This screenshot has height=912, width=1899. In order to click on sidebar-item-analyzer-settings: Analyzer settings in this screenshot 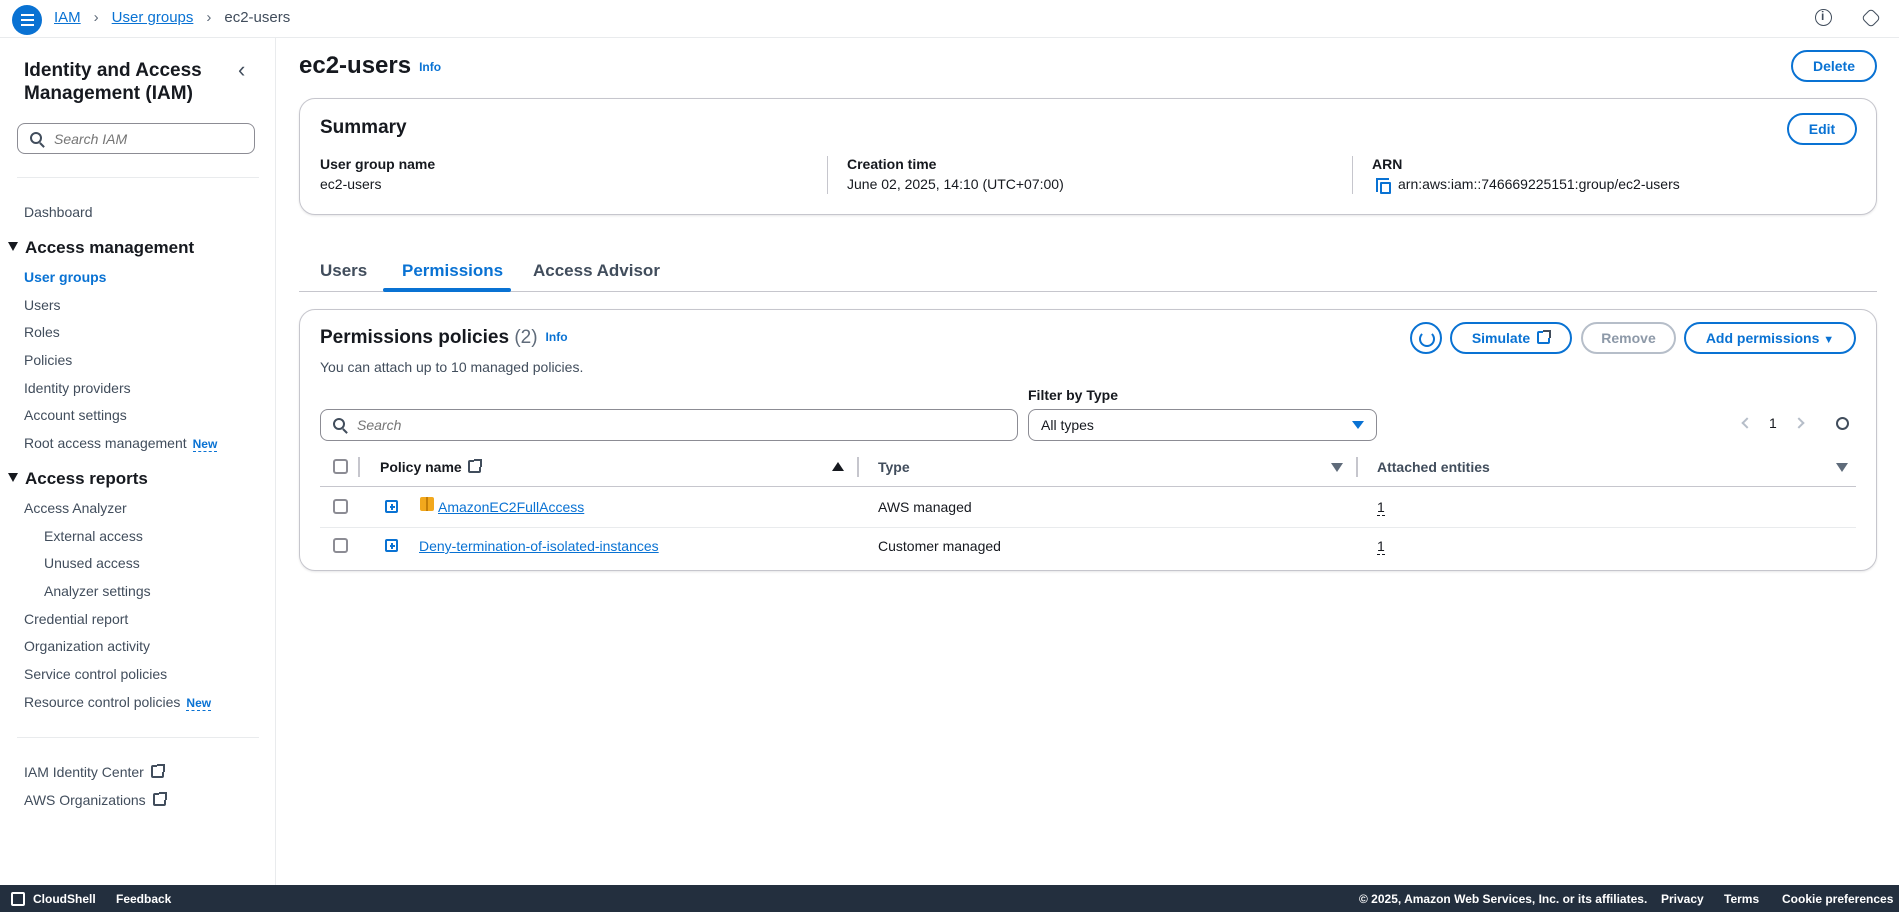, I will do `click(97, 591)`.